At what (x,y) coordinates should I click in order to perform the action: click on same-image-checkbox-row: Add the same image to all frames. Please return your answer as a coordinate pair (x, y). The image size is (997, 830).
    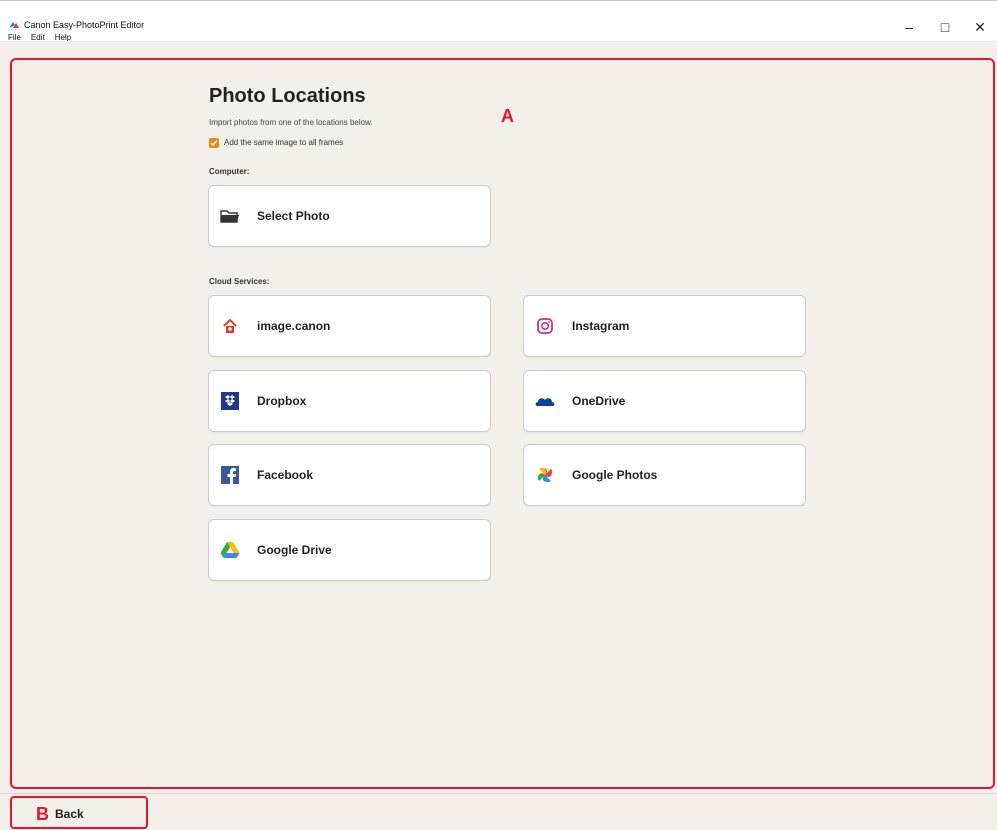
    Looking at the image, I should click on (276, 143).